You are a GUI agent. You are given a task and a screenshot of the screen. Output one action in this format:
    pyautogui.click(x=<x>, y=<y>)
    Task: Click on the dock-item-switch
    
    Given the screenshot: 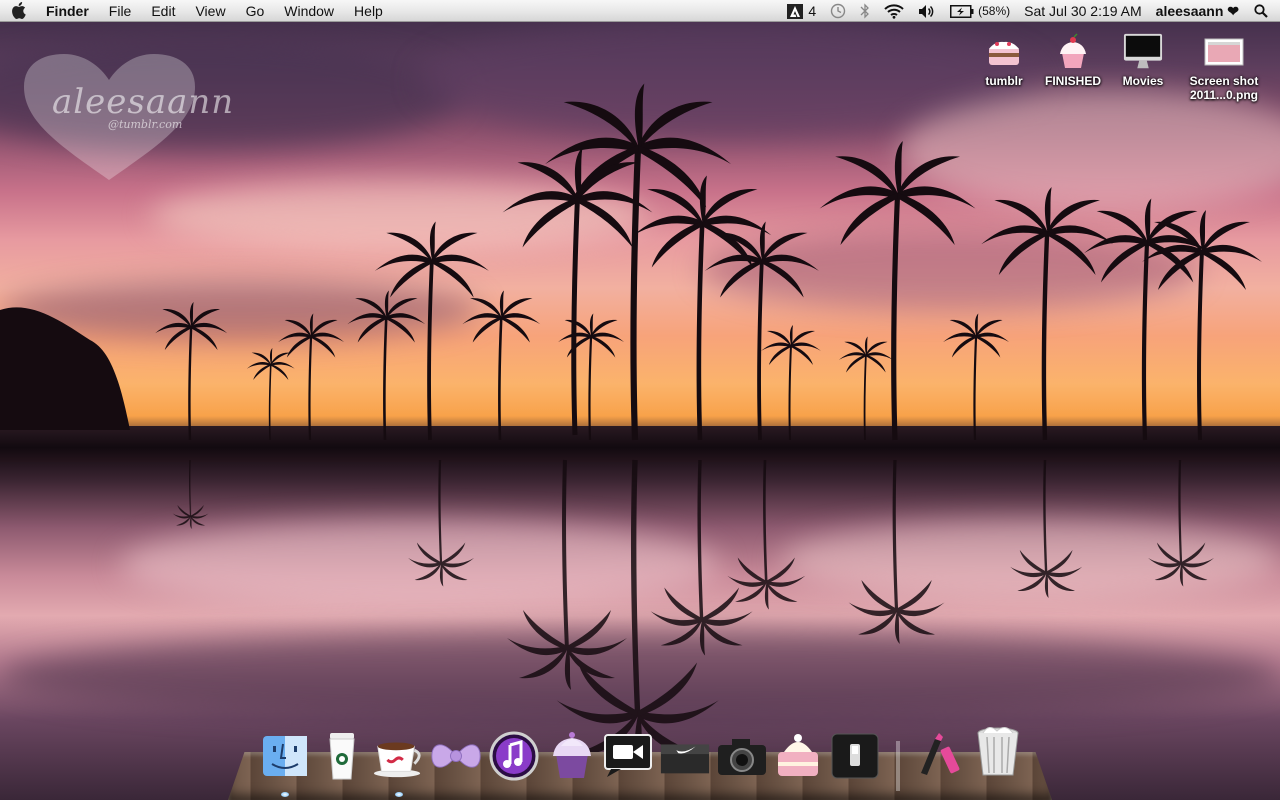 What is the action you would take?
    pyautogui.click(x=855, y=756)
    